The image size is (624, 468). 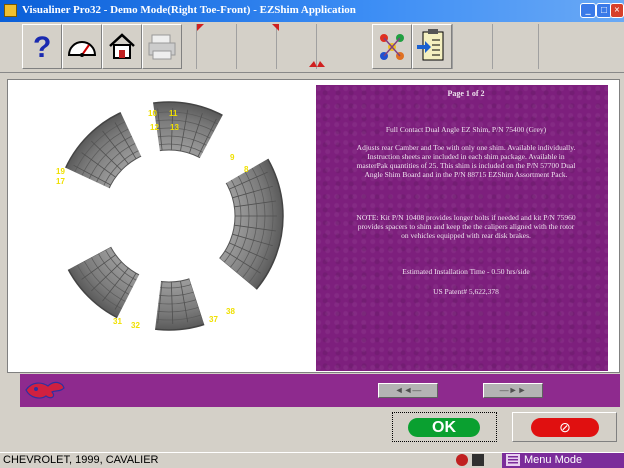 I want to click on ok-label: OK, so click(x=444, y=427).